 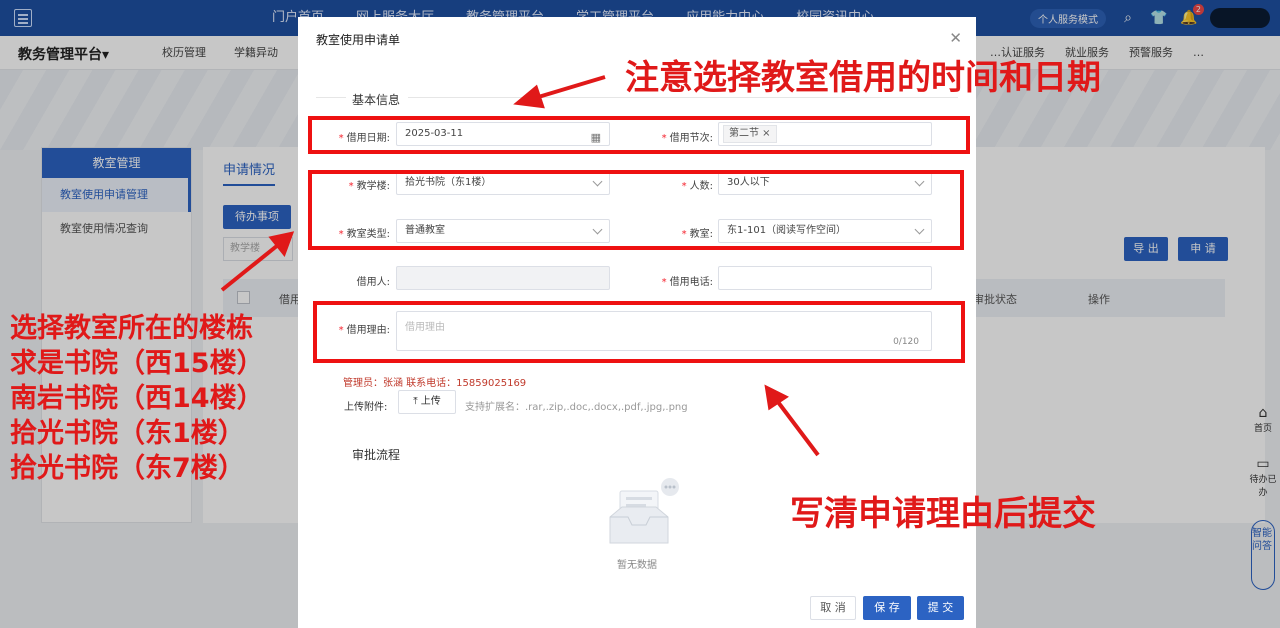 What do you see at coordinates (639, 135) in the screenshot?
I see `highlight-date-row` at bounding box center [639, 135].